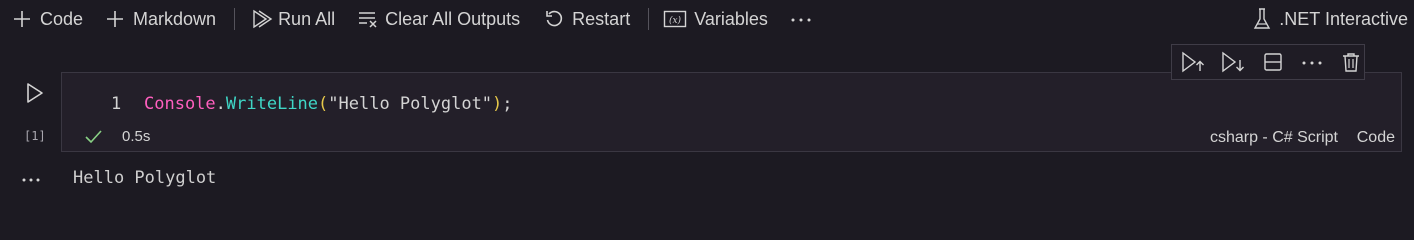 The width and height of the screenshot is (1414, 240). I want to click on run-all-button: Run All, so click(293, 19).